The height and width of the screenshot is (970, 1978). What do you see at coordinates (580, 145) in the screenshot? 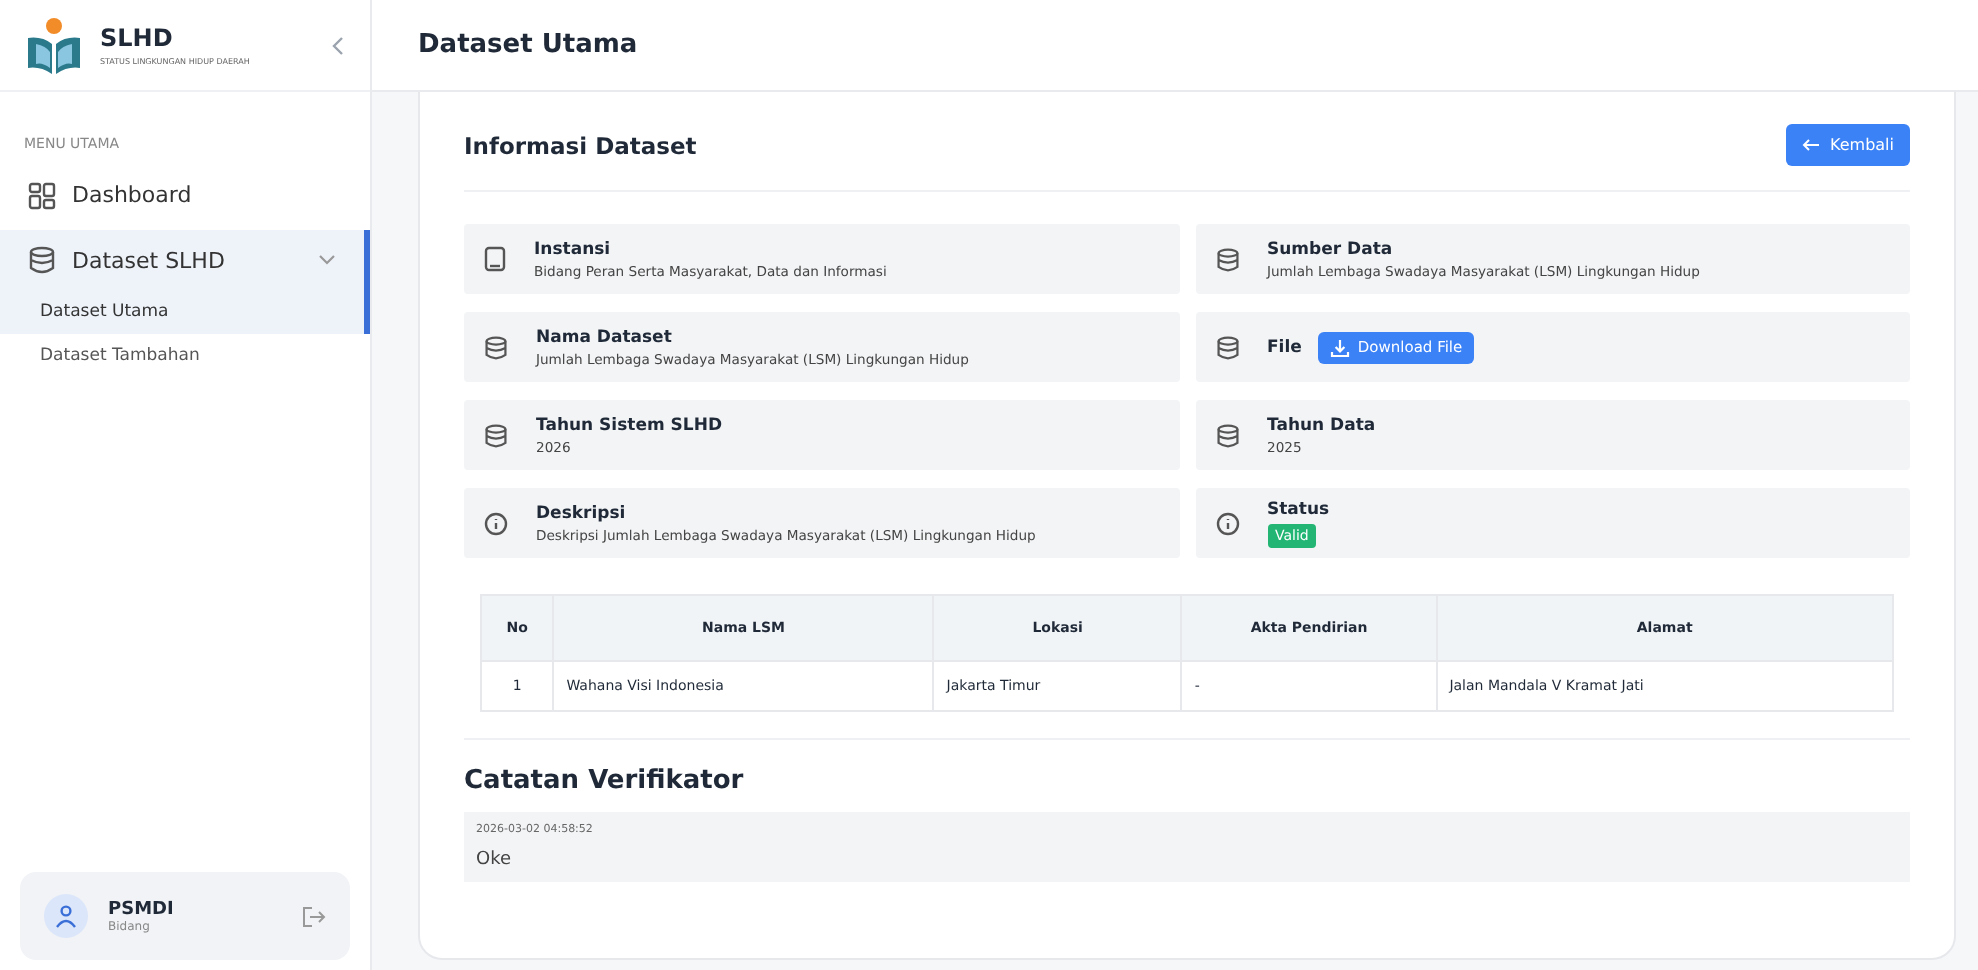
I see `card-title: Informasi Dataset` at bounding box center [580, 145].